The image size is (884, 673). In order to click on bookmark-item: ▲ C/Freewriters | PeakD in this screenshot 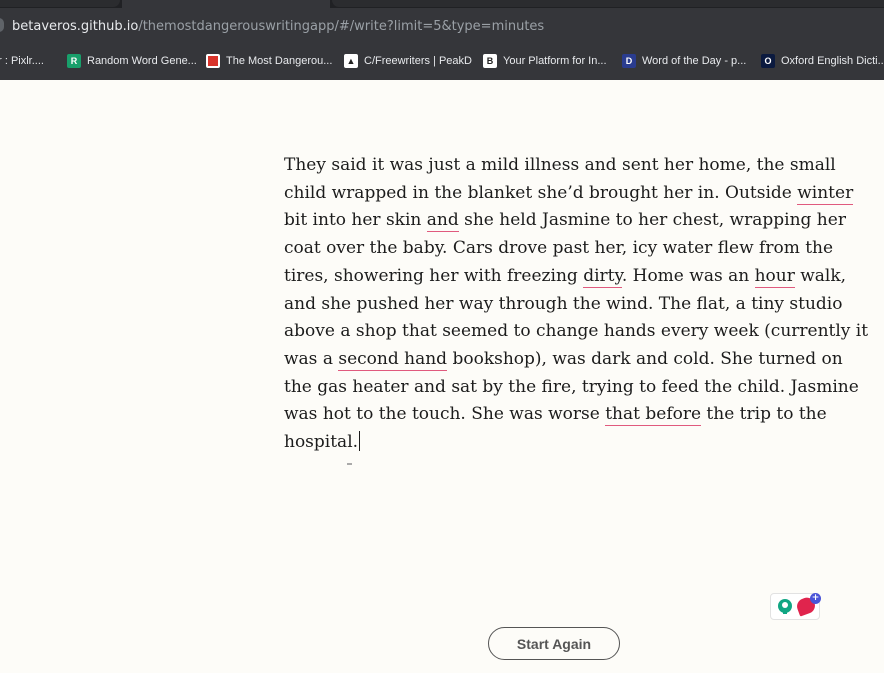, I will do `click(408, 61)`.